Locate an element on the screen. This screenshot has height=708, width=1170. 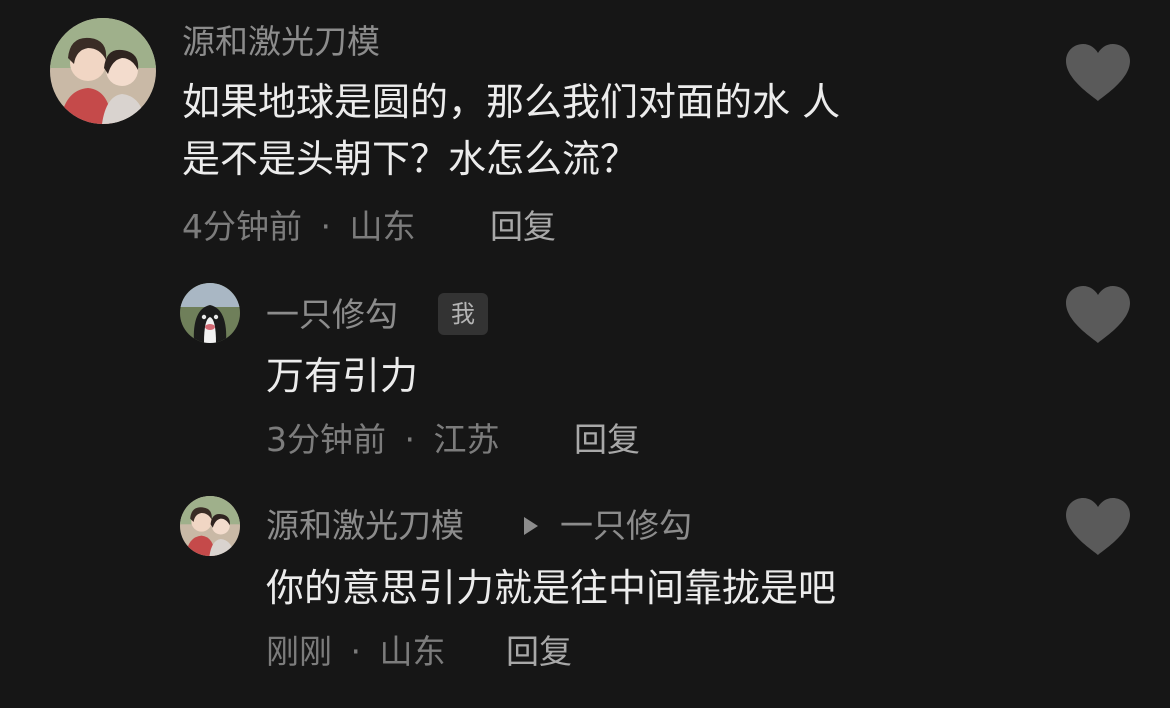
reply-arrow-icon is located at coordinates (531, 526).